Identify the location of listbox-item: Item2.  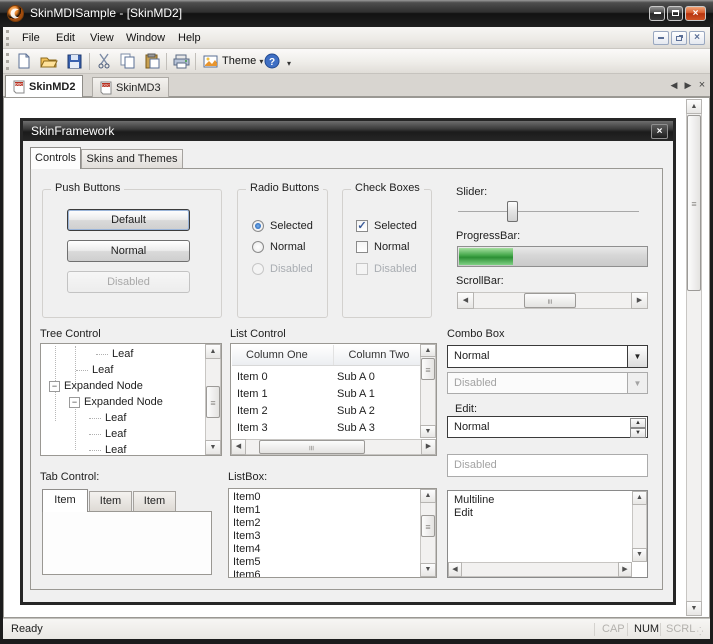
(247, 523).